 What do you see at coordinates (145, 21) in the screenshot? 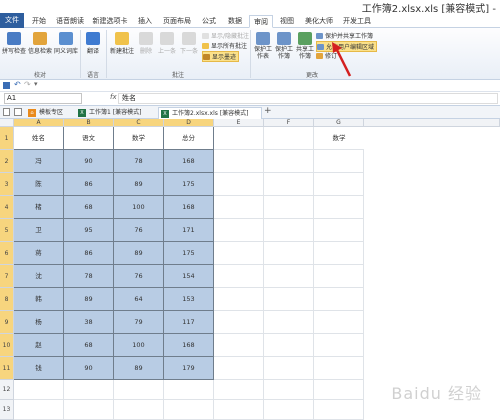
I see `tab-insert: 插入` at bounding box center [145, 21].